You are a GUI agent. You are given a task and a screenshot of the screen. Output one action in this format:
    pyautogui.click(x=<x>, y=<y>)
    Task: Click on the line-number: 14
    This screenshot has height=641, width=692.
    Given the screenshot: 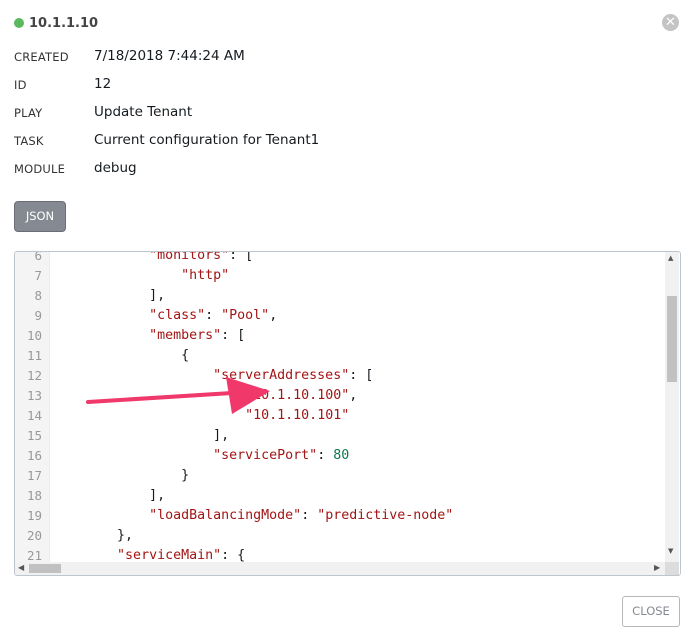 What is the action you would take?
    pyautogui.click(x=34, y=415)
    